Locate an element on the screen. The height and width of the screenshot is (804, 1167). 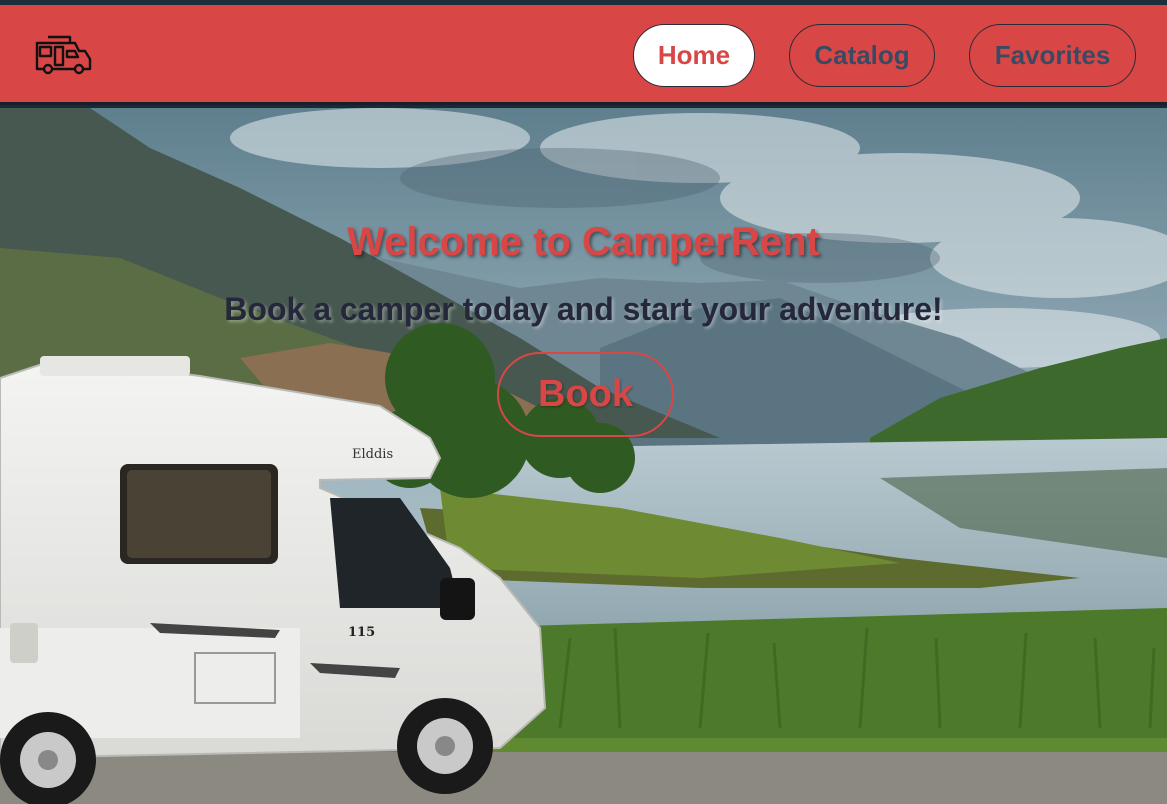
nav-catalog-button: Catalog is located at coordinates (862, 55).